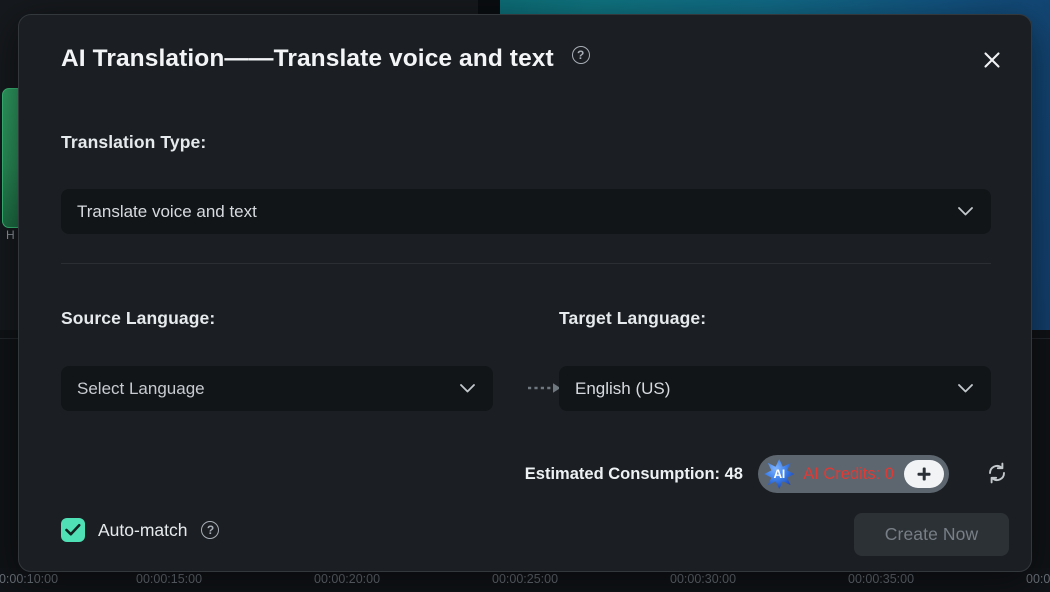 The image size is (1050, 592). I want to click on target-language-value: English (US), so click(623, 388).